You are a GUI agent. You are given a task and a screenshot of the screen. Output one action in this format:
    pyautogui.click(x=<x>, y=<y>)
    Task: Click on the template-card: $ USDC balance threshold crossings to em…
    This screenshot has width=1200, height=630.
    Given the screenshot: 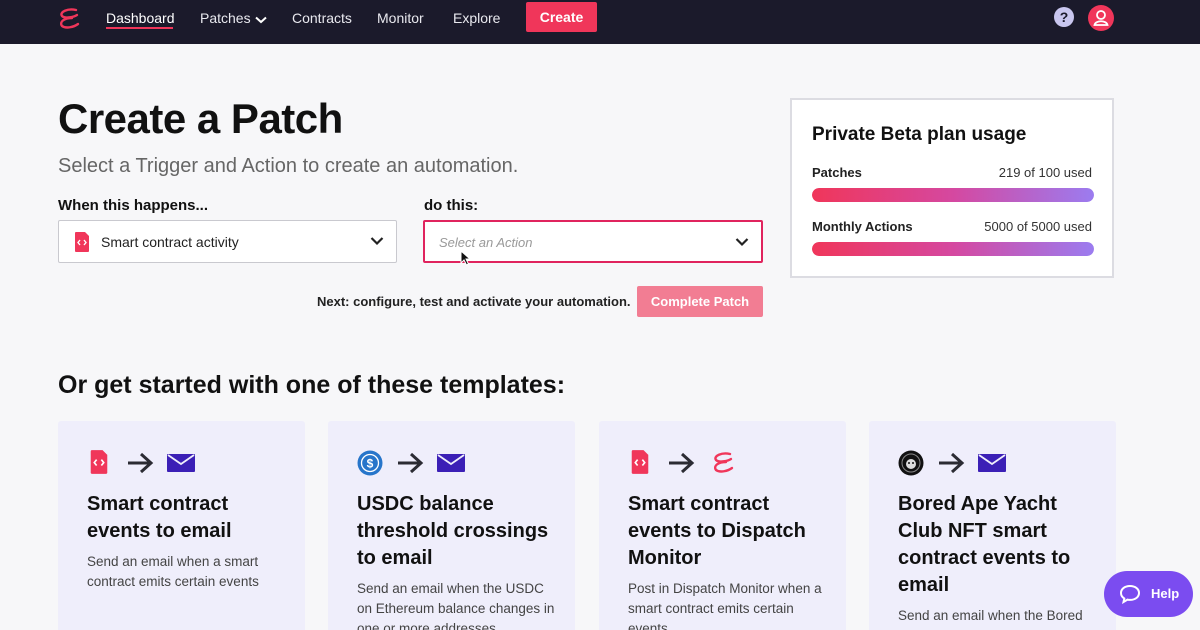 What is the action you would take?
    pyautogui.click(x=451, y=525)
    